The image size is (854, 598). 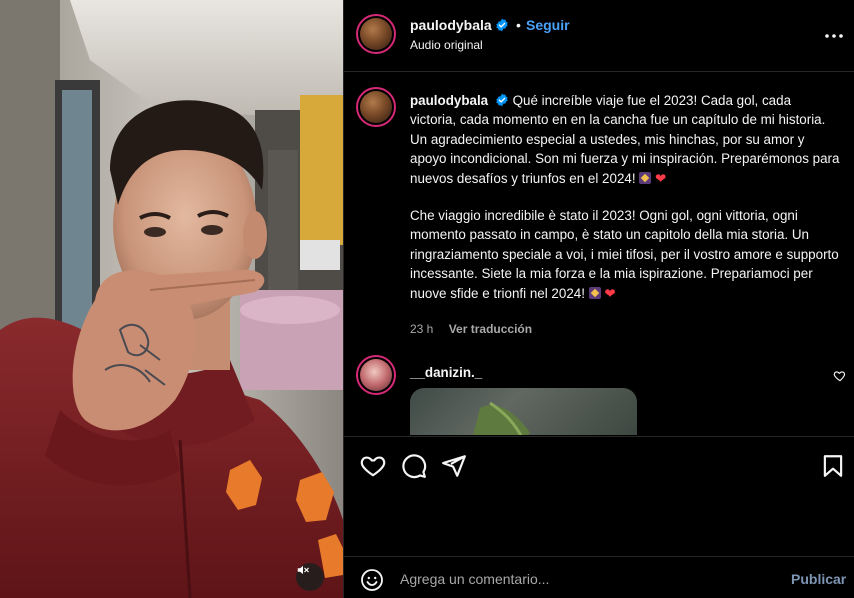 What do you see at coordinates (303, 570) in the screenshot?
I see `muted-speaker-icon` at bounding box center [303, 570].